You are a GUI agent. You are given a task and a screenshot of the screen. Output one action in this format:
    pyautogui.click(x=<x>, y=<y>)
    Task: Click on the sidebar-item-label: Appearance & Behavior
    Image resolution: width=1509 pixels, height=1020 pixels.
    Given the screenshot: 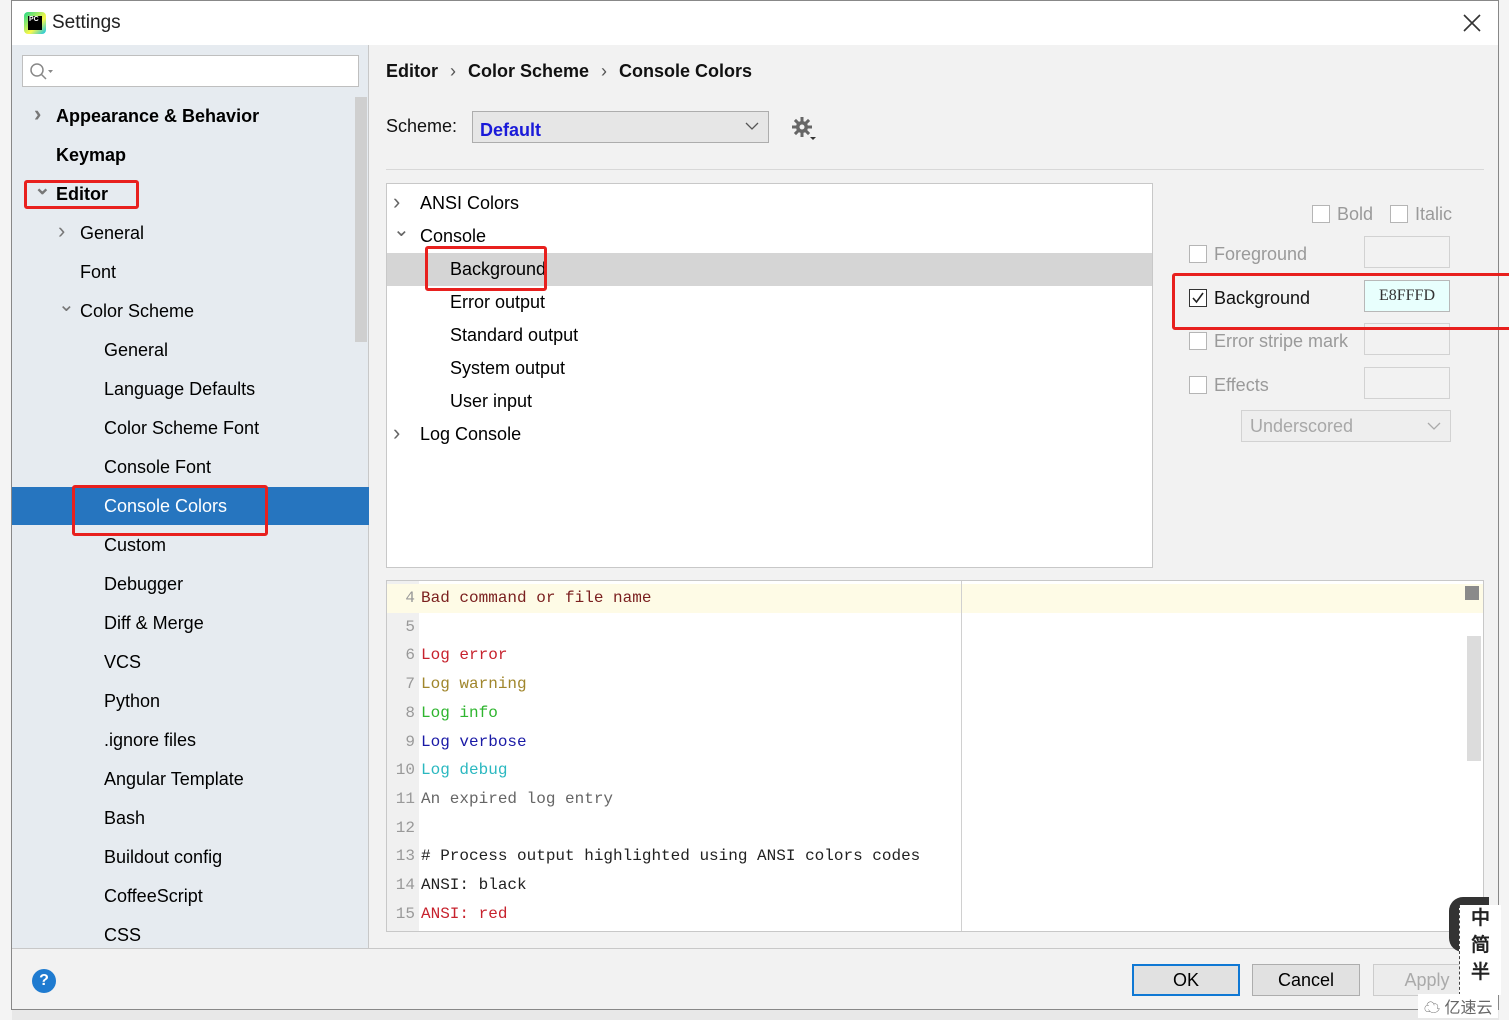 What is the action you would take?
    pyautogui.click(x=158, y=116)
    